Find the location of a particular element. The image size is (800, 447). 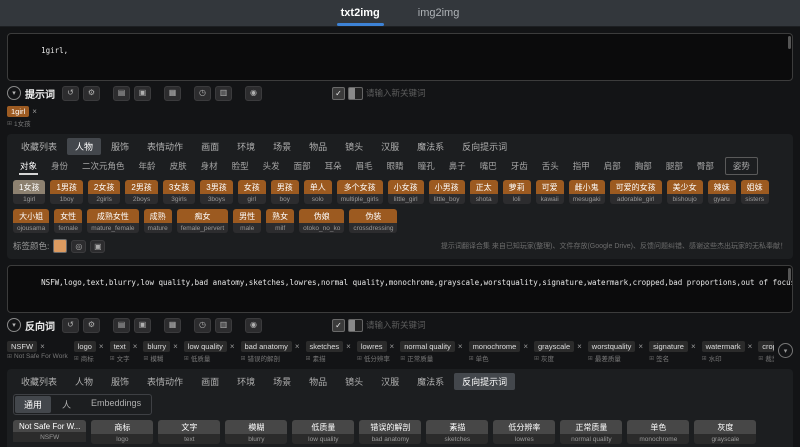

tag-button: 模糊 blurry is located at coordinates (256, 432).